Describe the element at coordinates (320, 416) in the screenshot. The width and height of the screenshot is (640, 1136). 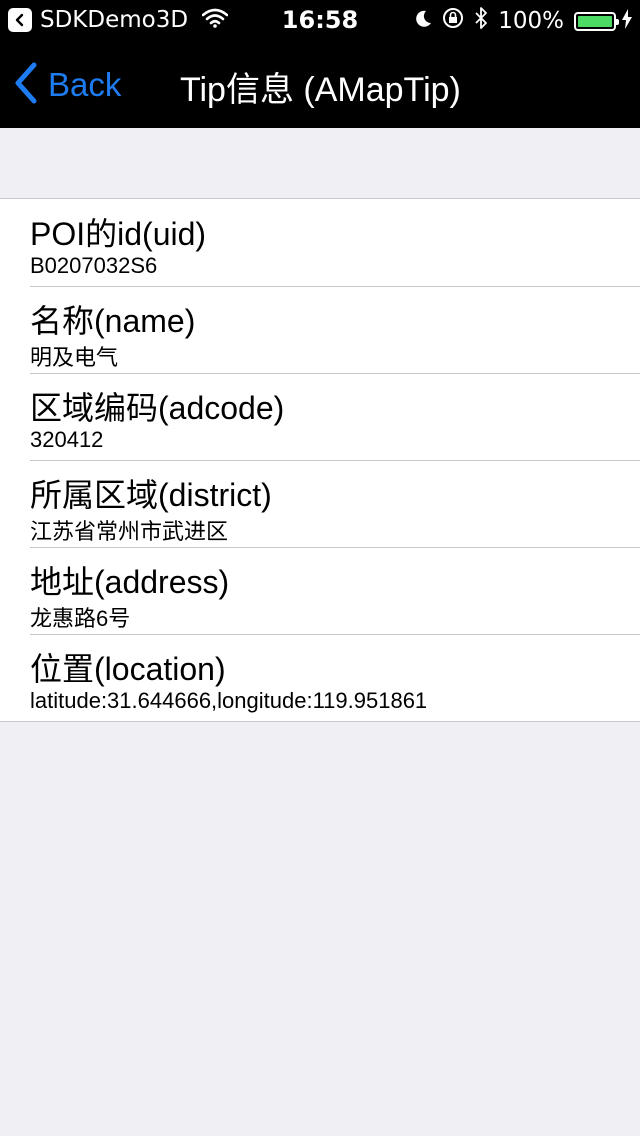
I see `list-item-adcode: 区域编码(adcode) 320412` at that location.